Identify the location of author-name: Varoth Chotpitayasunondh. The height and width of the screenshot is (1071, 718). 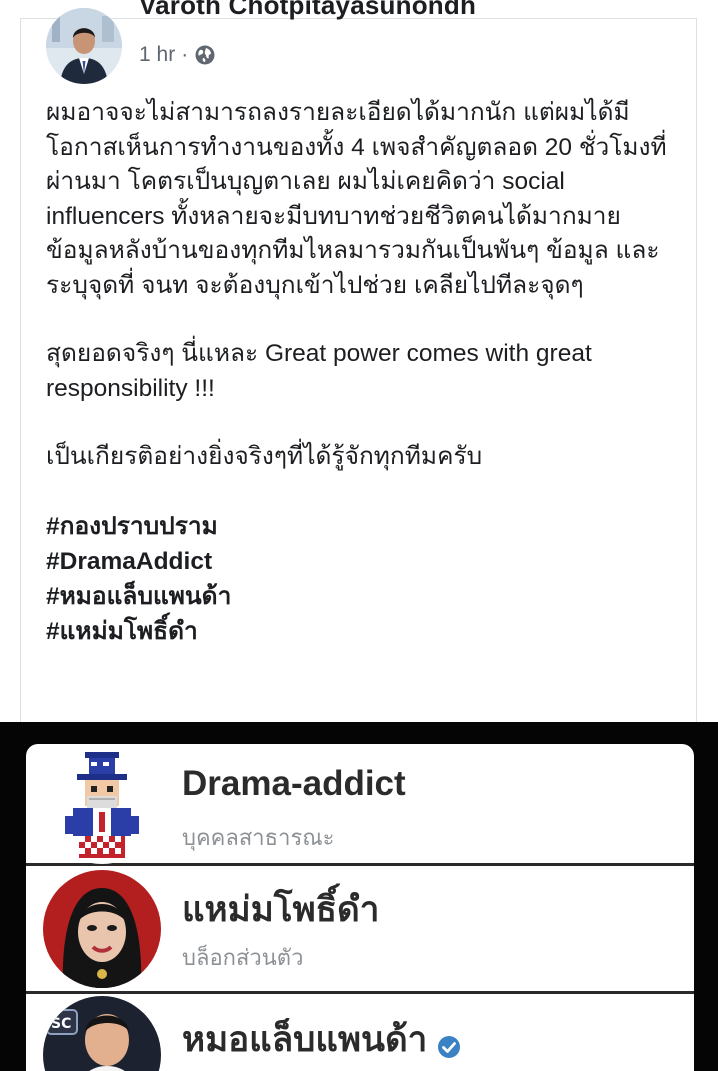
(307, 10).